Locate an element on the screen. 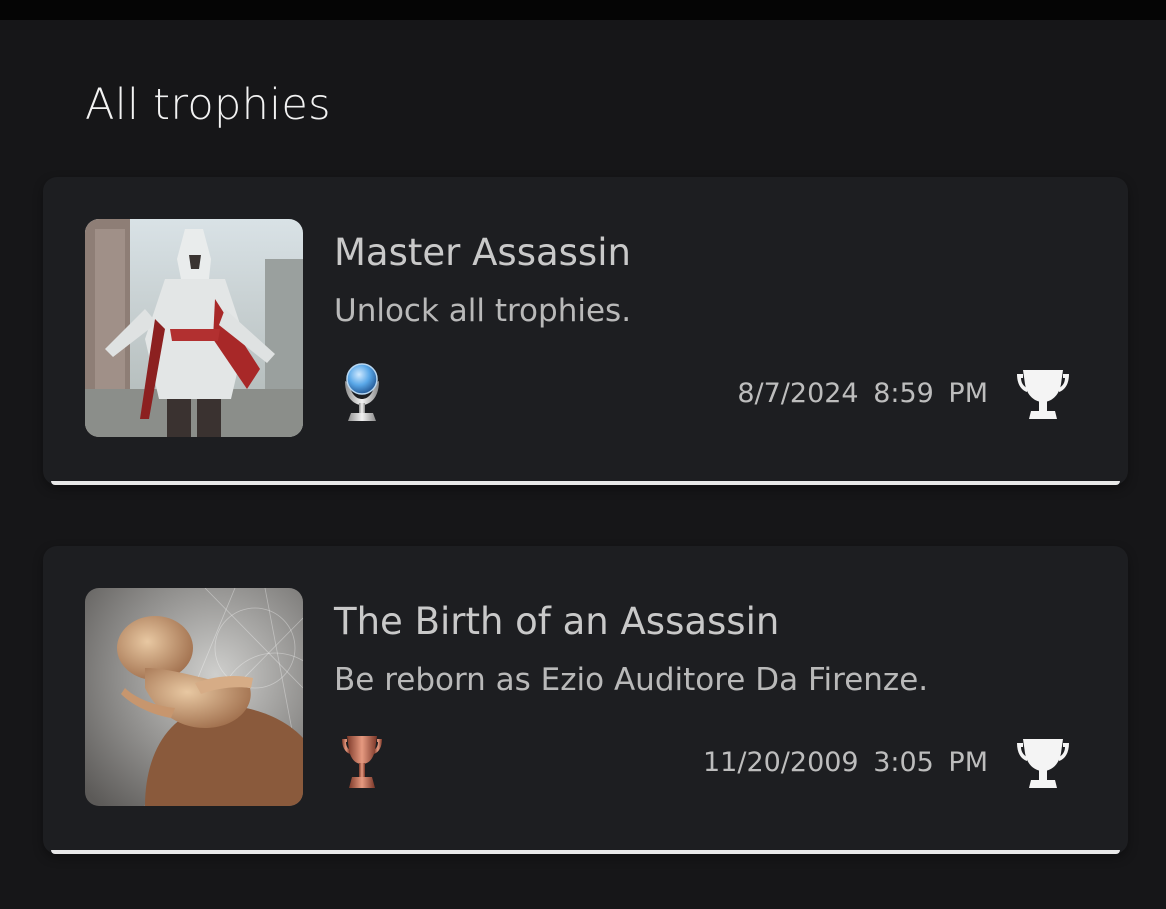 This screenshot has width=1166, height=909. earned-timestamp: 11/20/2009 3:05 PM is located at coordinates (845, 762).